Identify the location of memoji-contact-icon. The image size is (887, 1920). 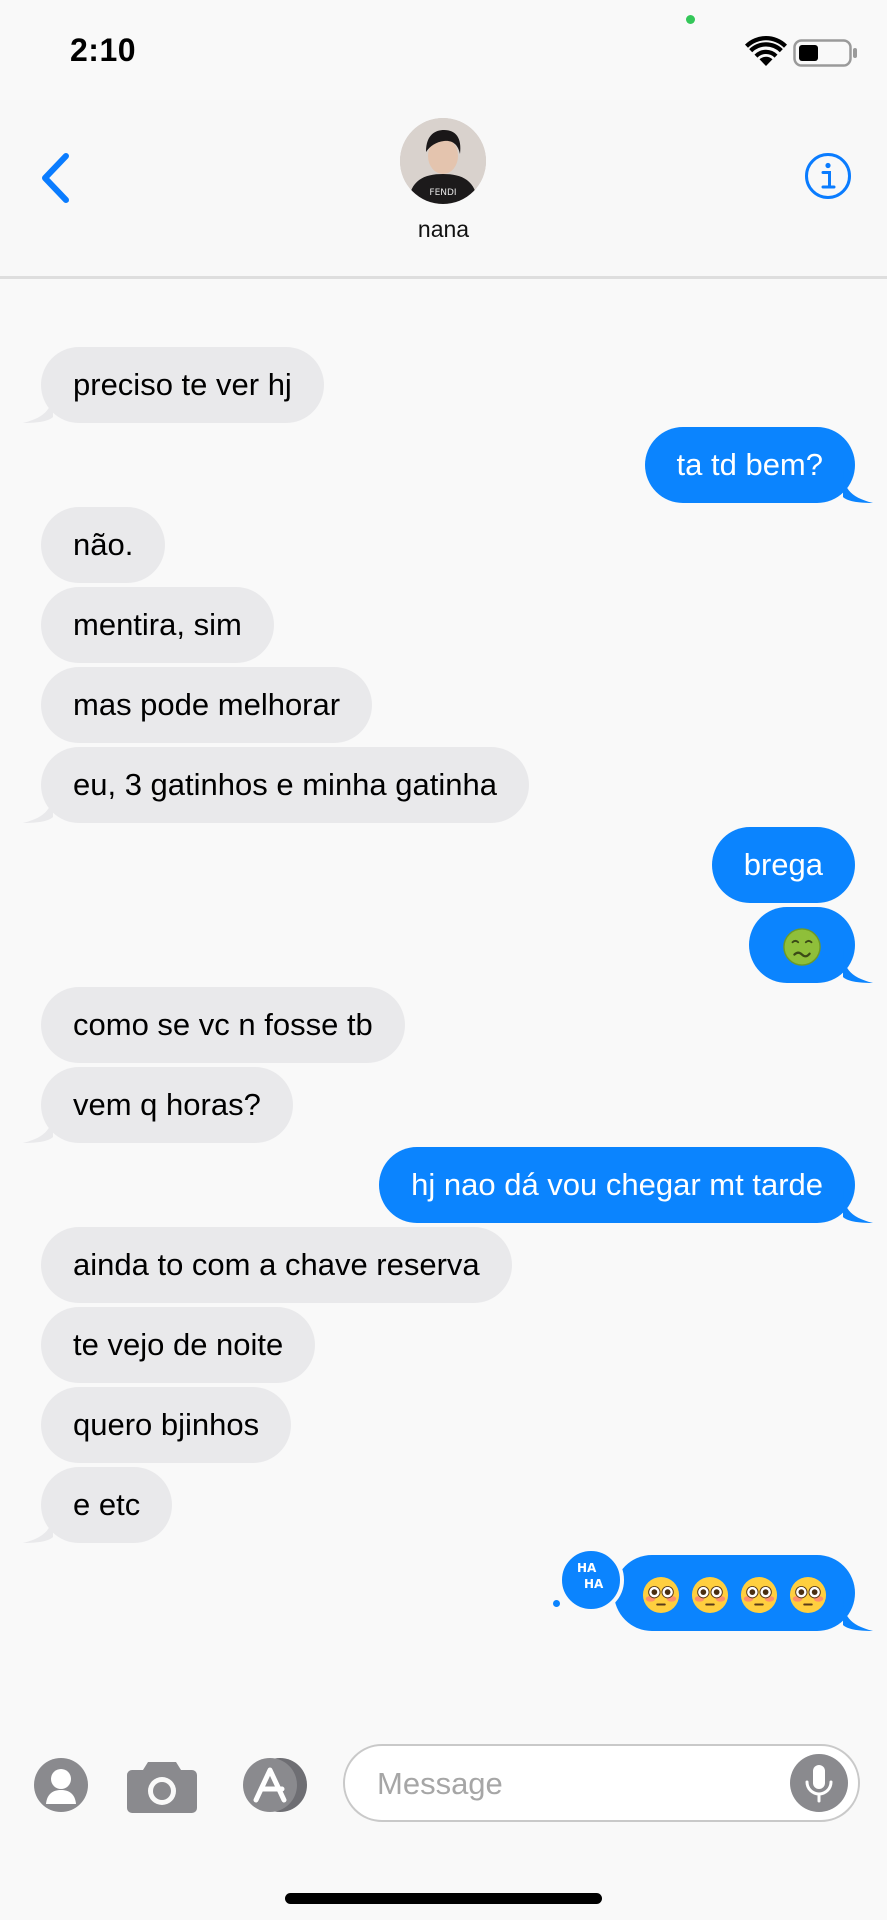
(61, 1785).